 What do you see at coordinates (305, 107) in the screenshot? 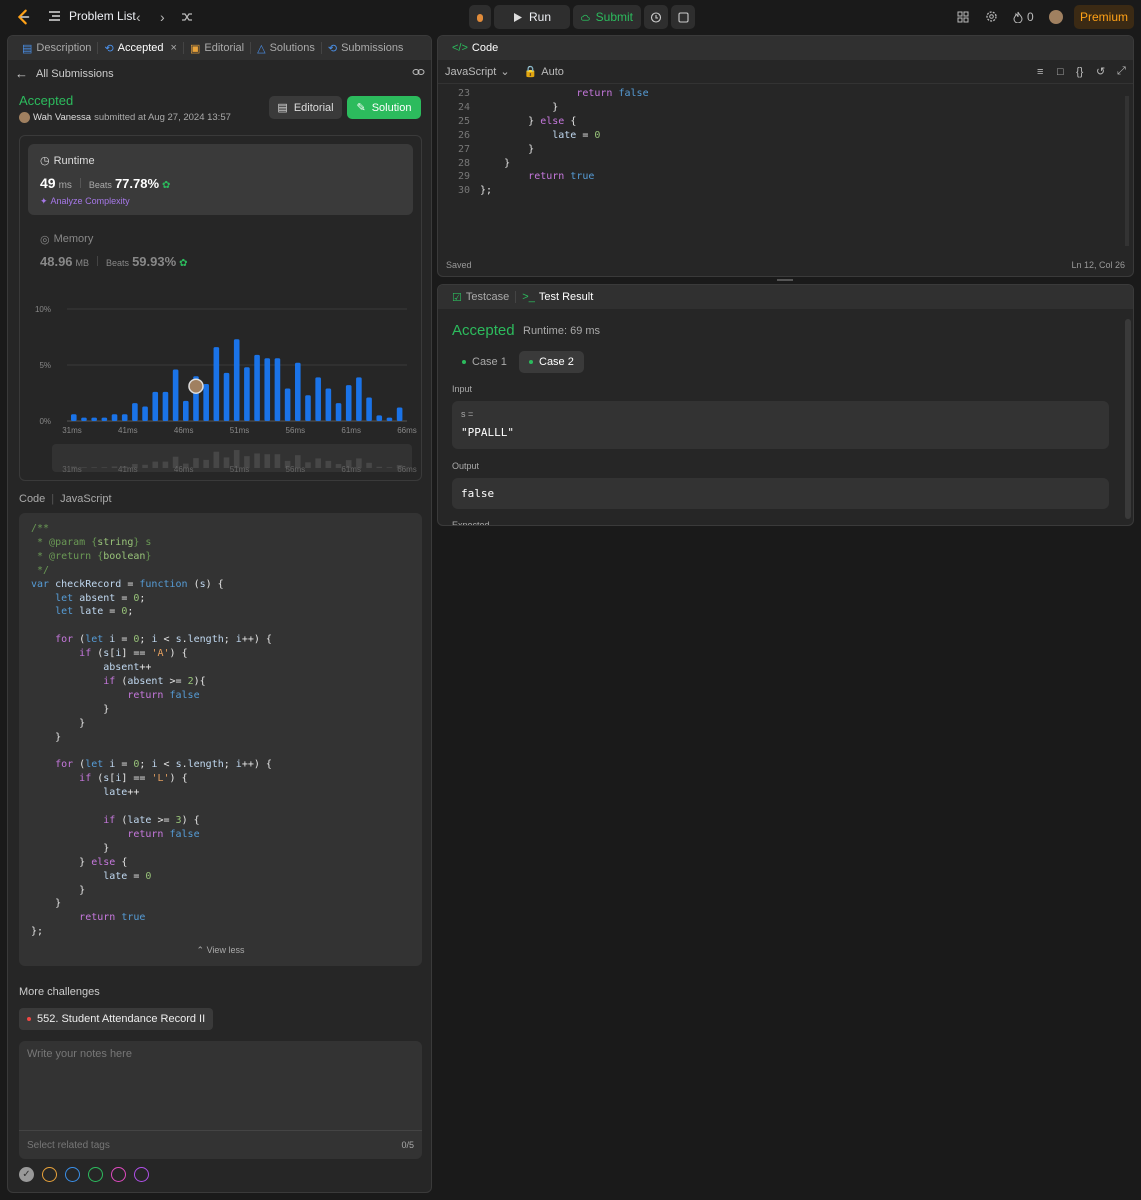
I see `editorial-button: ▤ Editorial` at bounding box center [305, 107].